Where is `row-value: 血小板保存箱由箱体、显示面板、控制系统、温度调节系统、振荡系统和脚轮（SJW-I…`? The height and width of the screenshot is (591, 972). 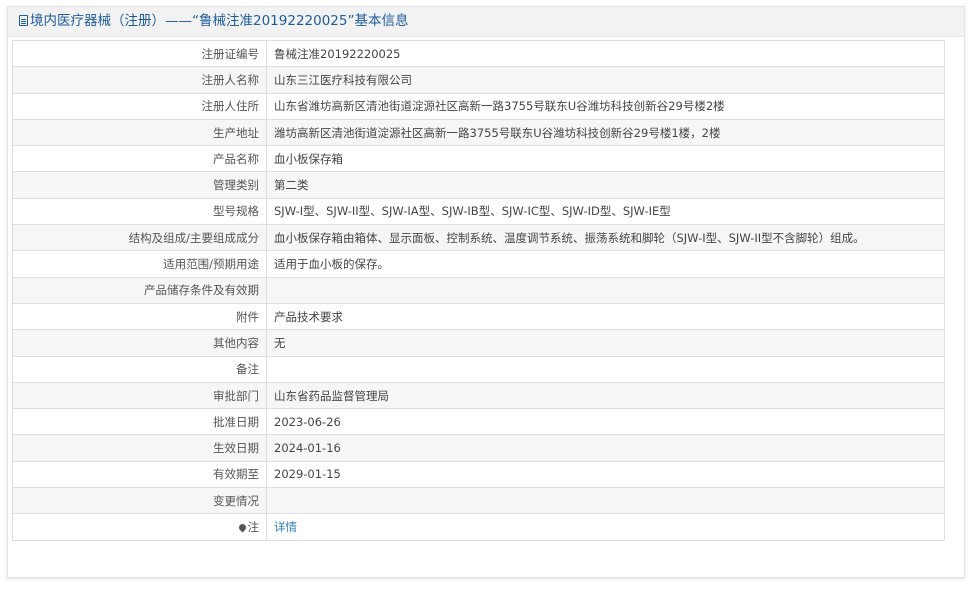 row-value: 血小板保存箱由箱体、显示面板、控制系统、温度调节系统、振荡系统和脚轮（SJW-I… is located at coordinates (605, 238).